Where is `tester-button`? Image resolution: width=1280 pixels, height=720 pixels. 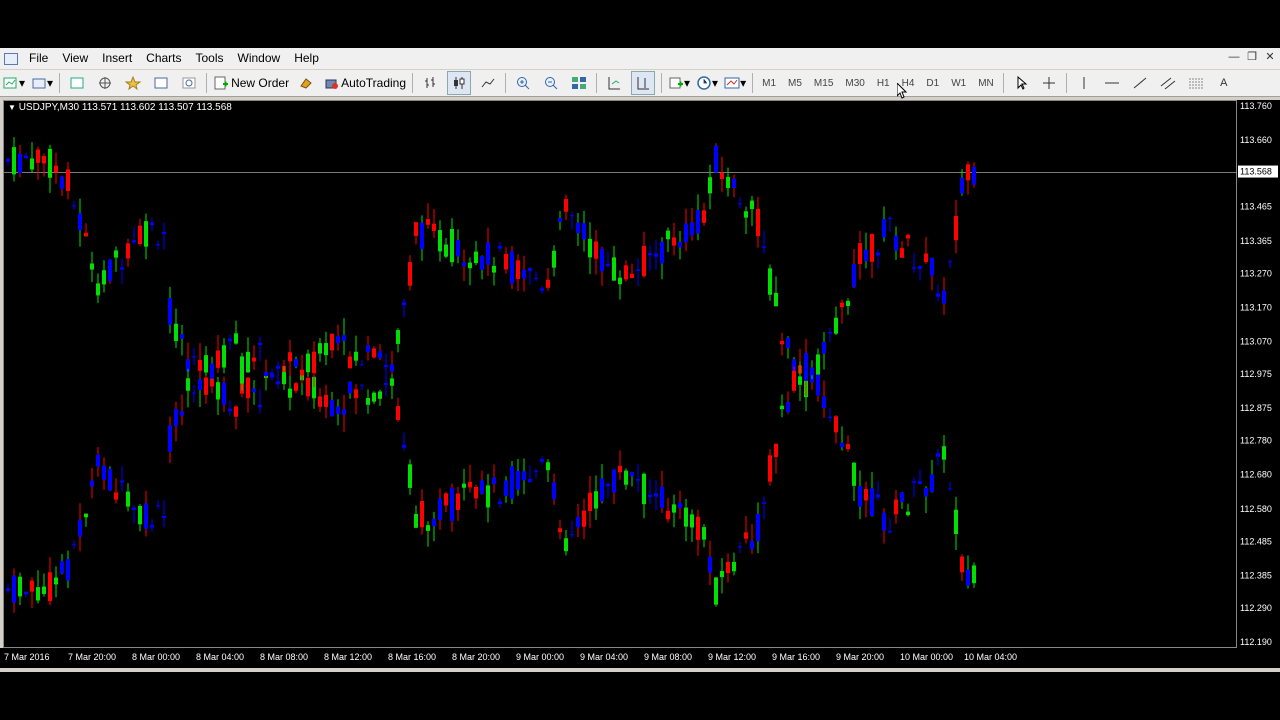 tester-button is located at coordinates (189, 83).